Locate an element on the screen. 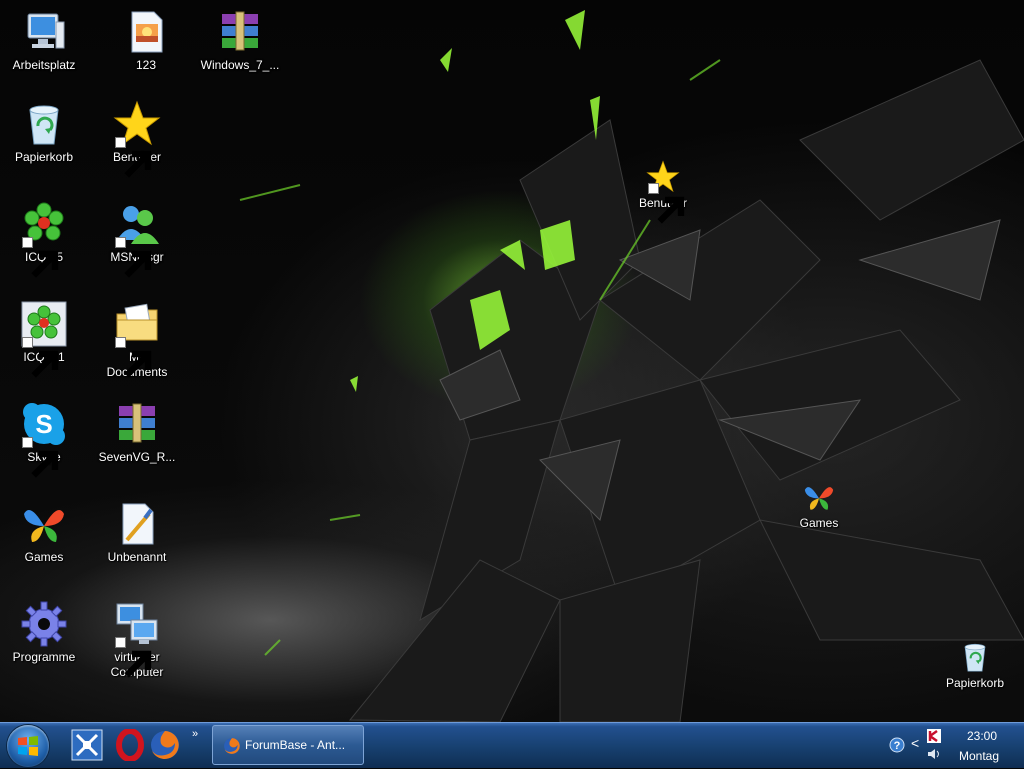 The height and width of the screenshot is (769, 1024). desktop-icon-games-2: Games is located at coordinates (819, 505).